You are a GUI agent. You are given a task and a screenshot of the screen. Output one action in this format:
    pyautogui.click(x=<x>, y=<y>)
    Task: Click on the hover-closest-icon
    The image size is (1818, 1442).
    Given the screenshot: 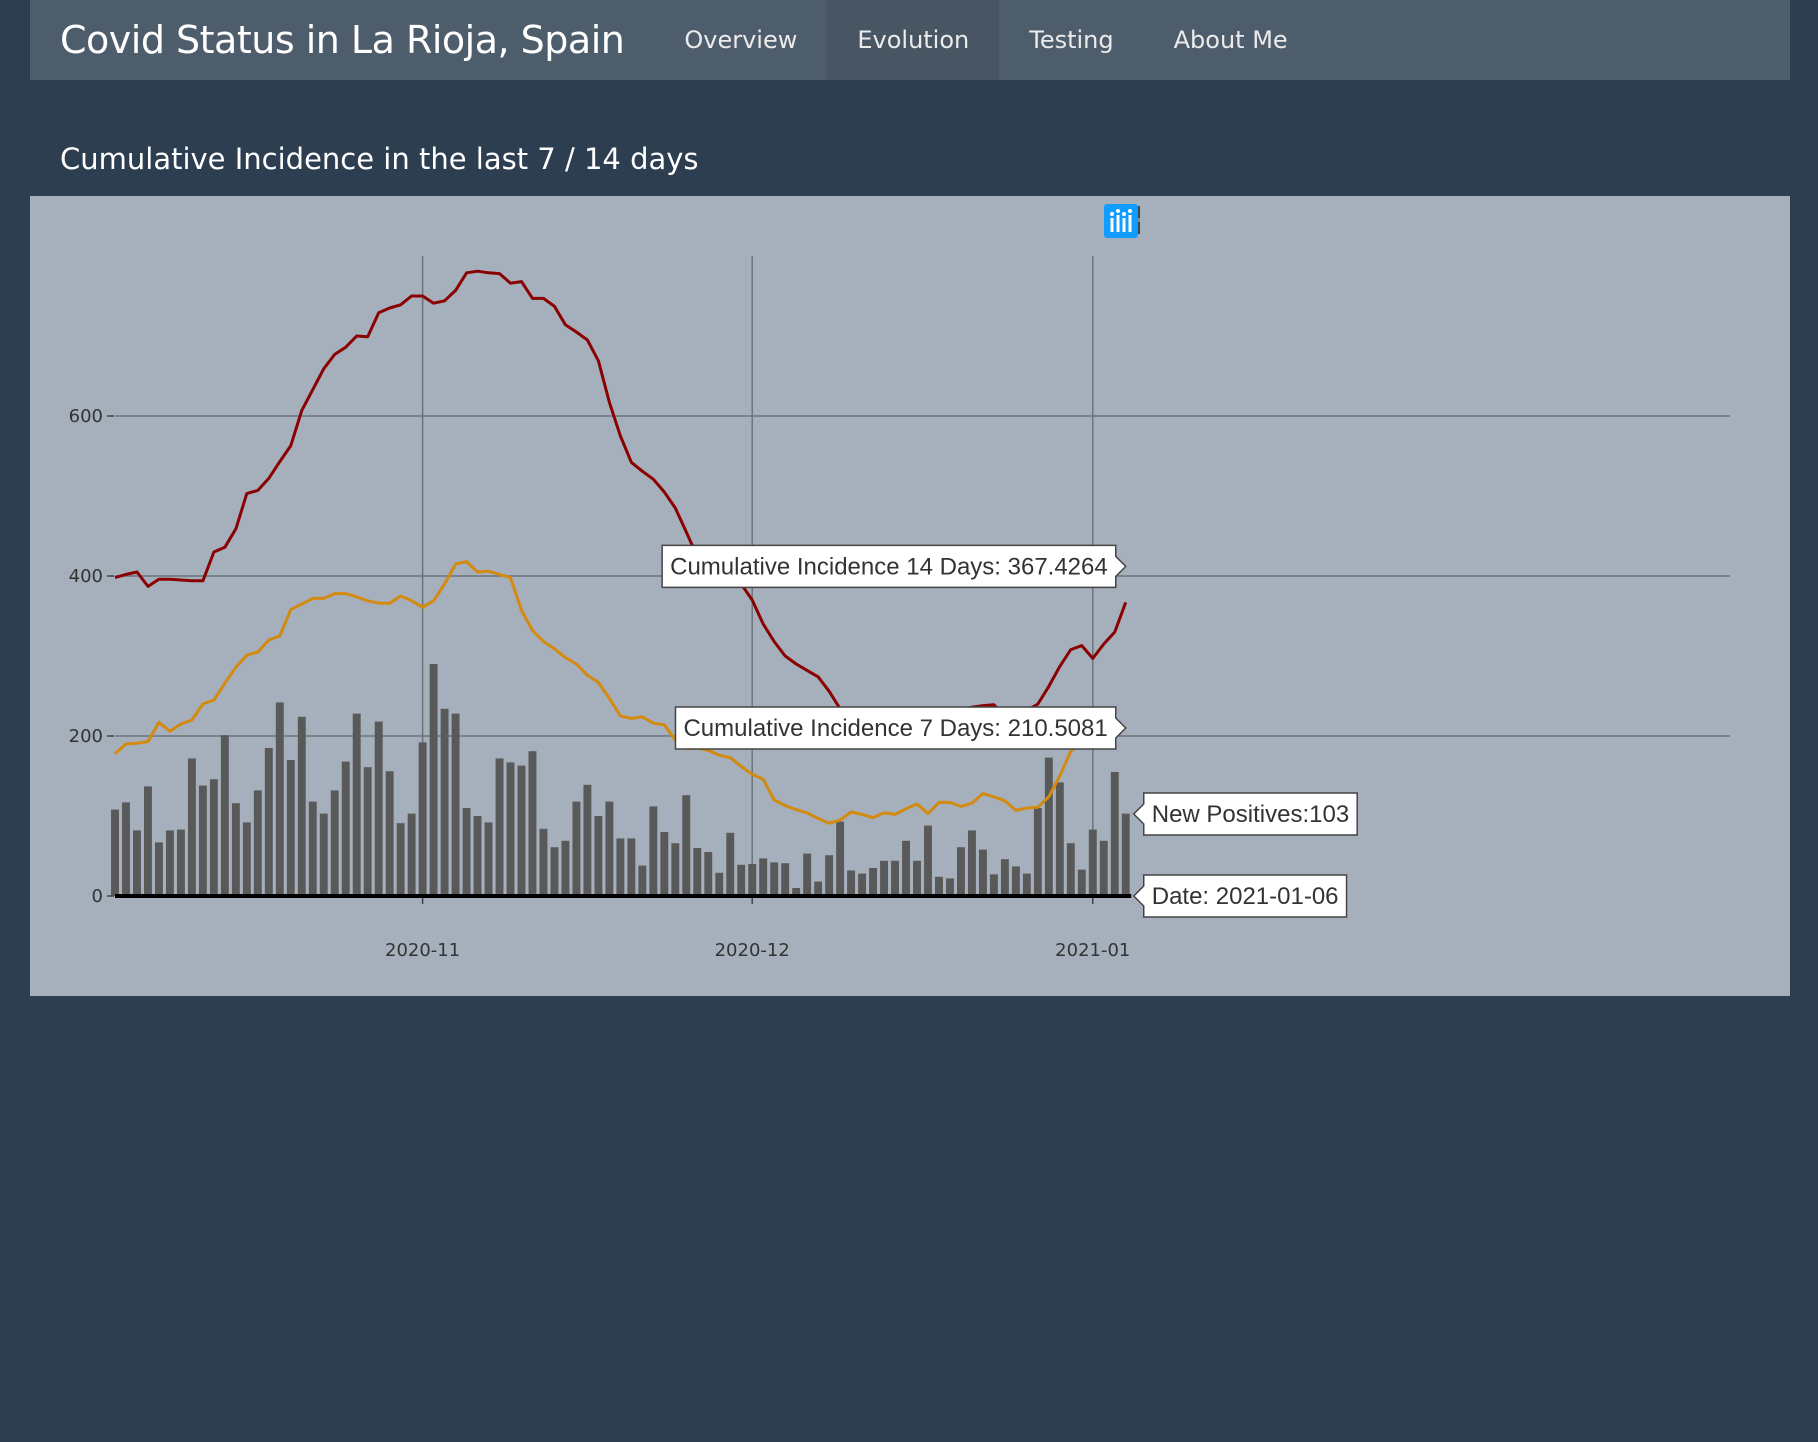 What is the action you would take?
    pyautogui.click(x=1390, y=226)
    